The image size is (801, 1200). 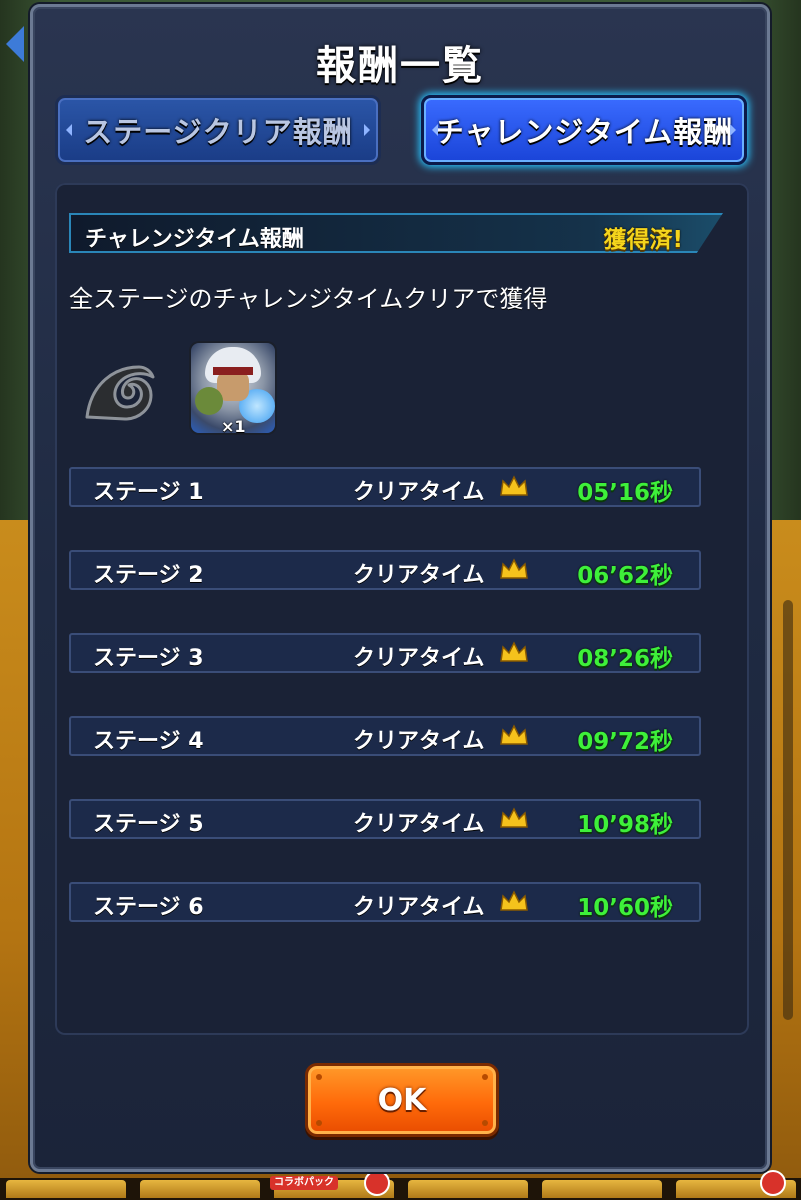 I want to click on tab-challenge-time-reward: チャレンジタイム報酬, so click(x=584, y=130).